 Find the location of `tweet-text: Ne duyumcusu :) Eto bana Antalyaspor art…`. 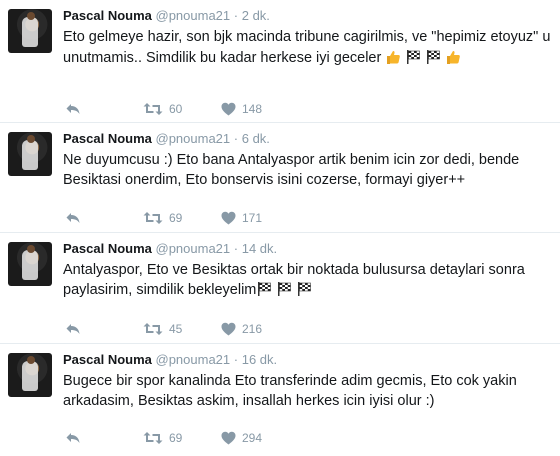

tweet-text: Ne duyumcusu :) Eto bana Antalyaspor art… is located at coordinates (293, 170).